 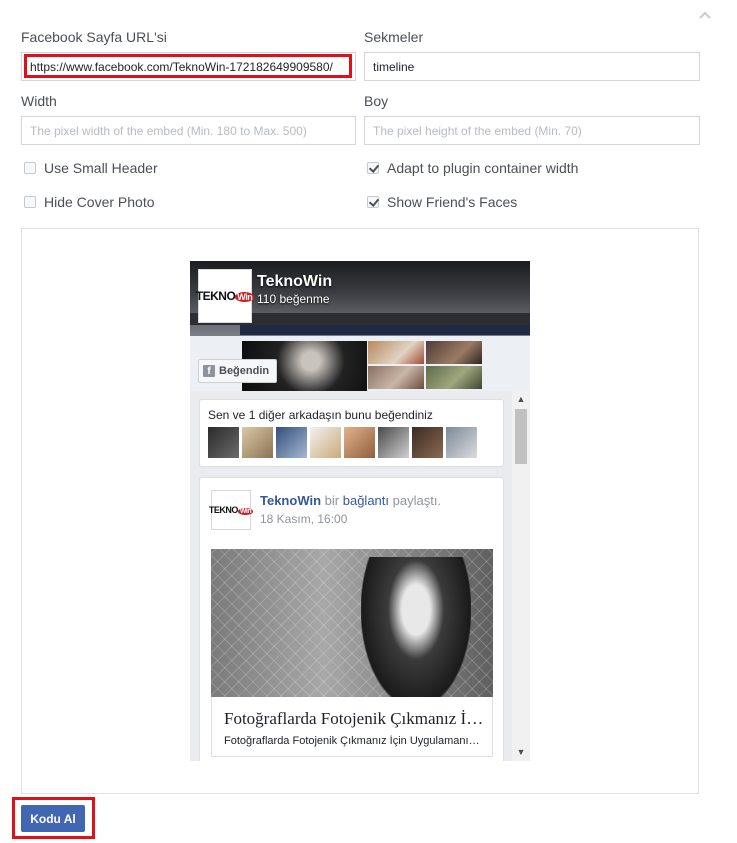 What do you see at coordinates (94, 37) in the screenshot?
I see `url-label: Facebook Sayfa URL'si` at bounding box center [94, 37].